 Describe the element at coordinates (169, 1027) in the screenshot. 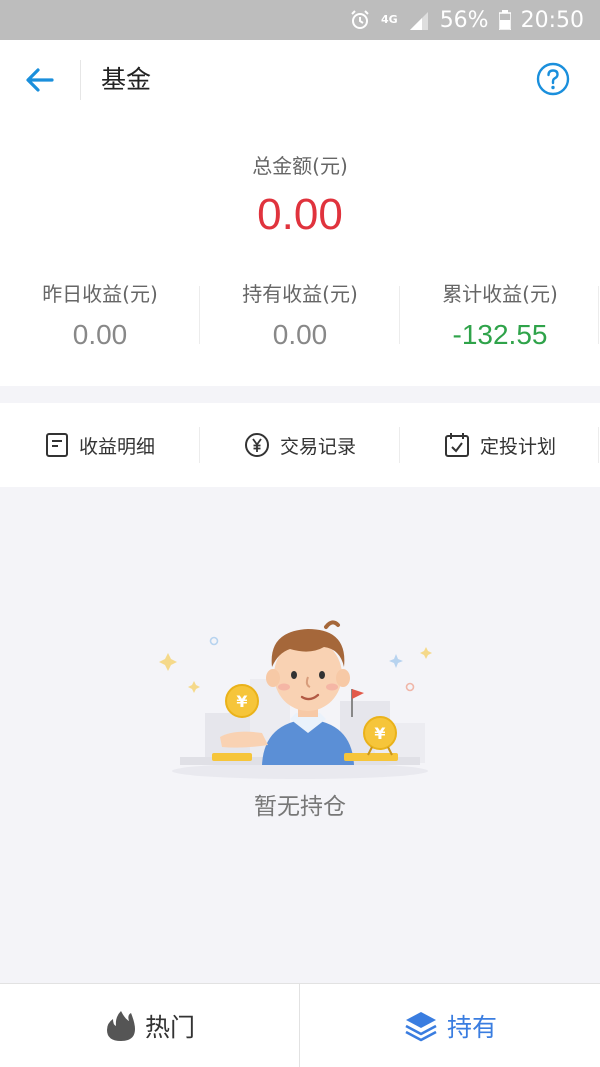

I see `tab-label: 热门` at that location.